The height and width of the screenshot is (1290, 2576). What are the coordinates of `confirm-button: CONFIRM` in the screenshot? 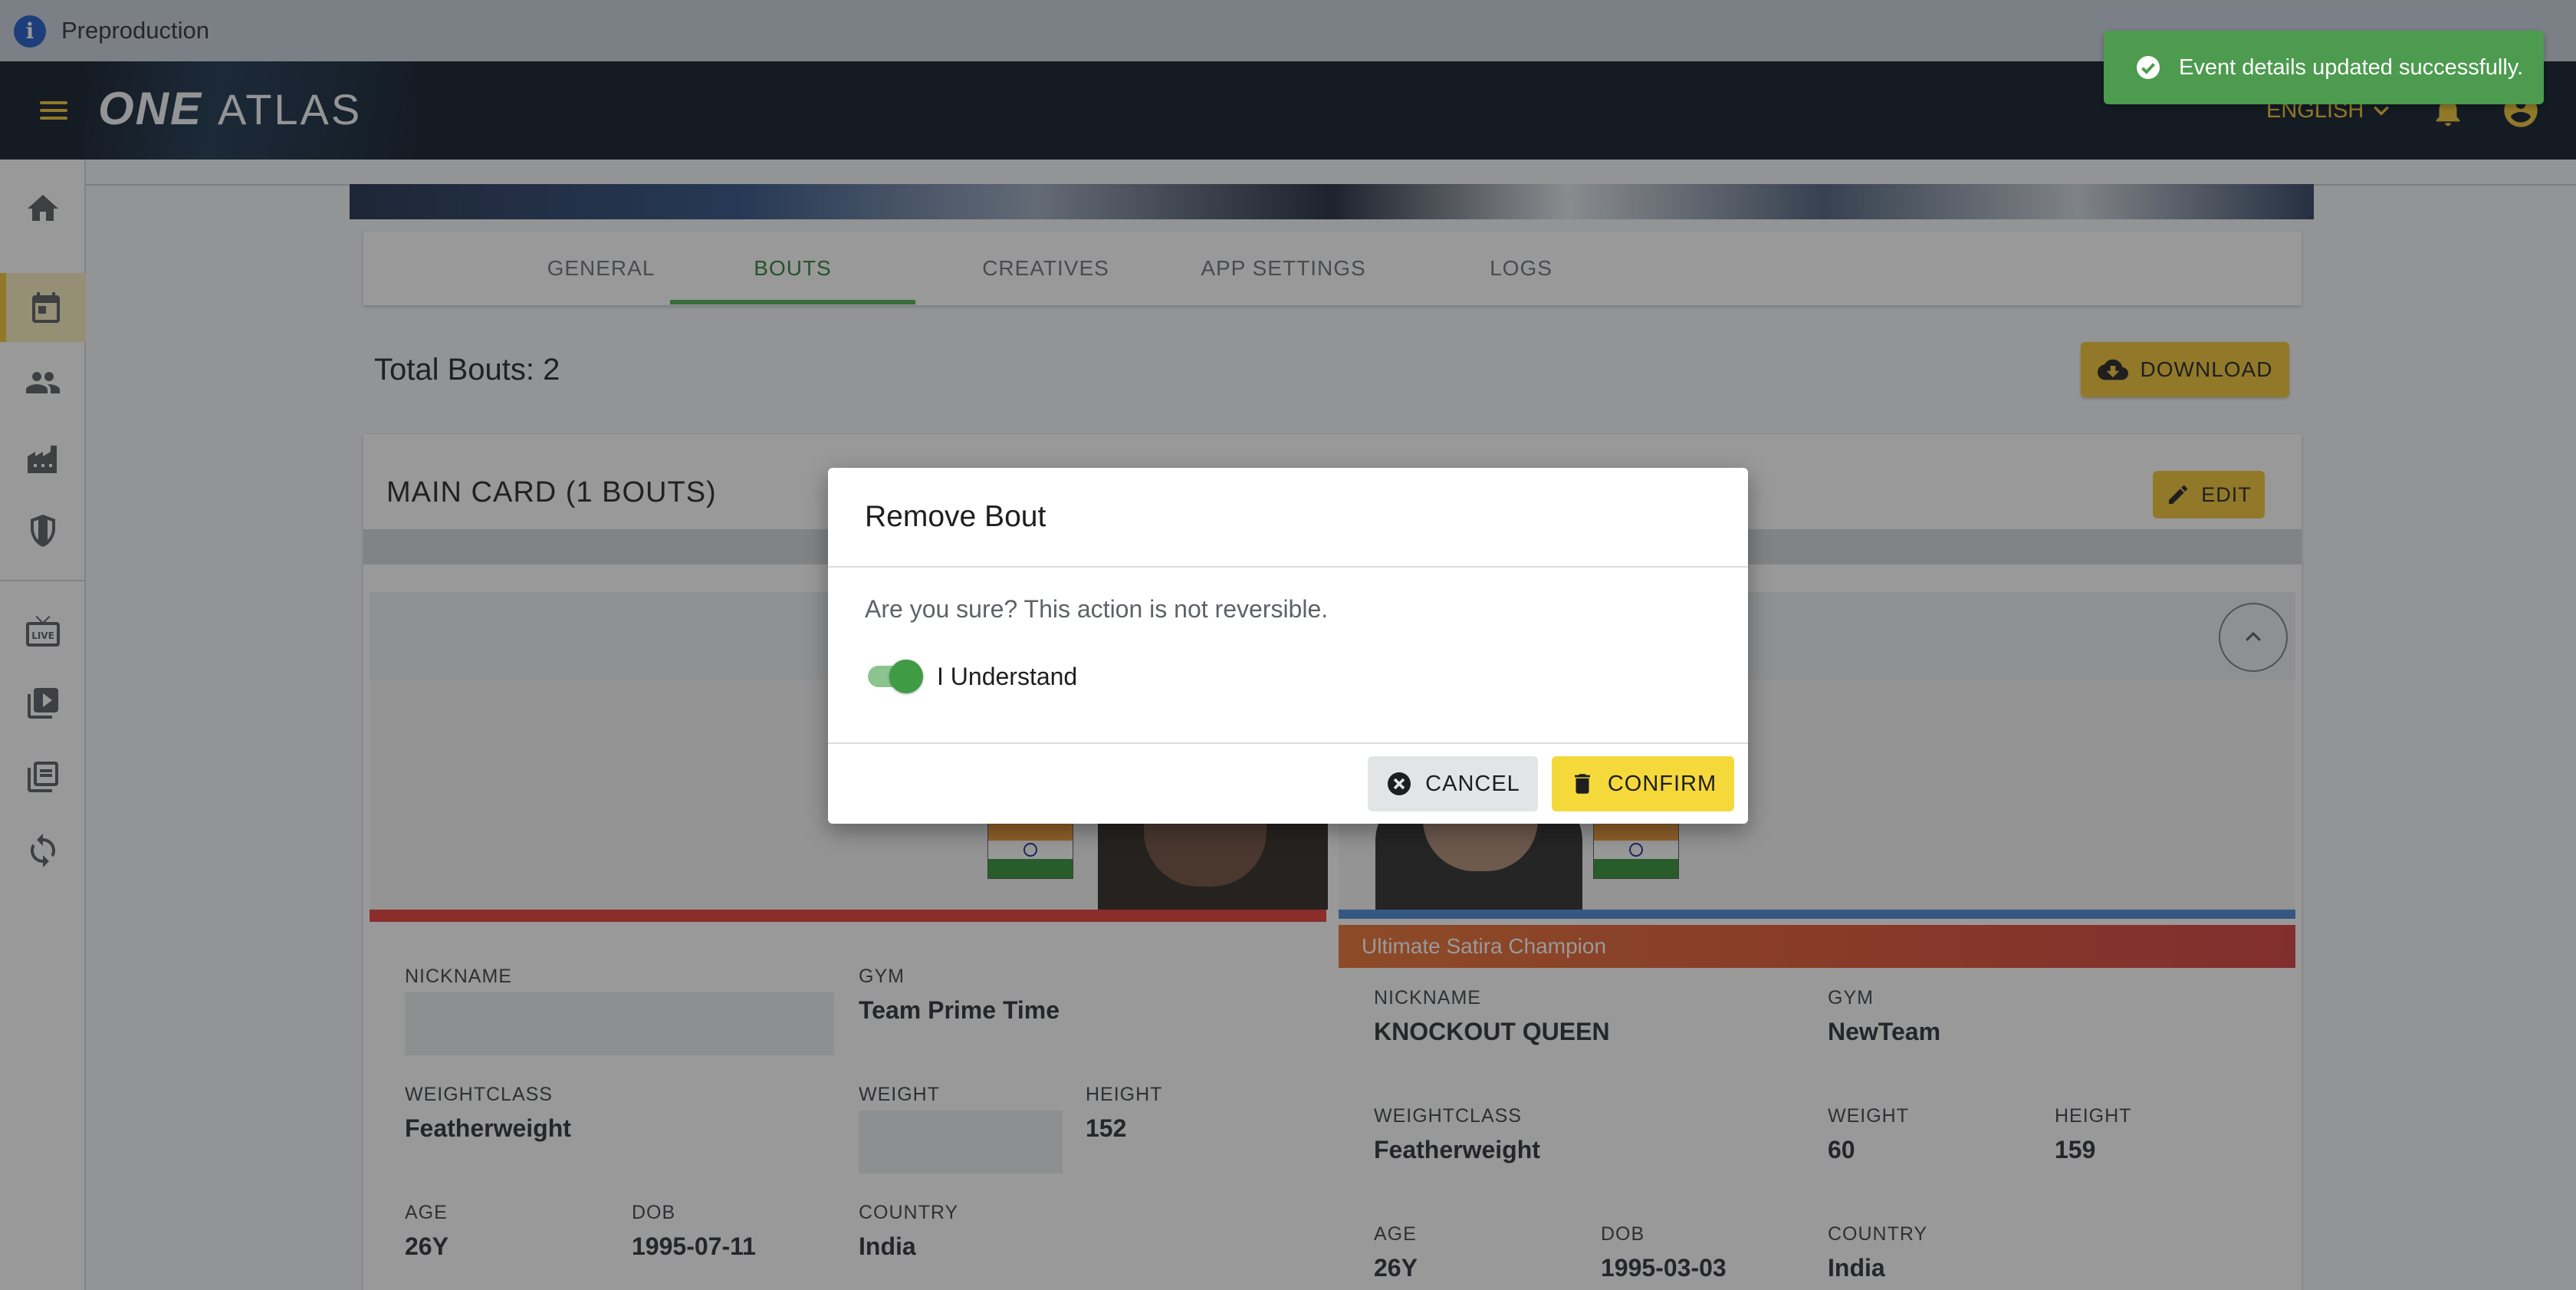 It's located at (1643, 783).